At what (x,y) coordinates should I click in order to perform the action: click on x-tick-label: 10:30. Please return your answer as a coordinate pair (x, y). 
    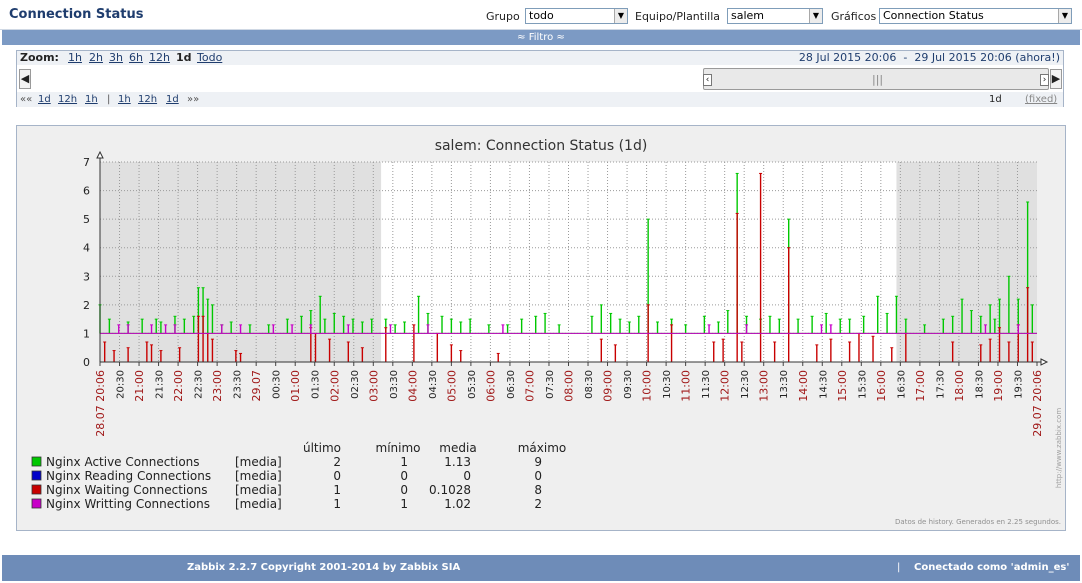
    Looking at the image, I should click on (667, 384).